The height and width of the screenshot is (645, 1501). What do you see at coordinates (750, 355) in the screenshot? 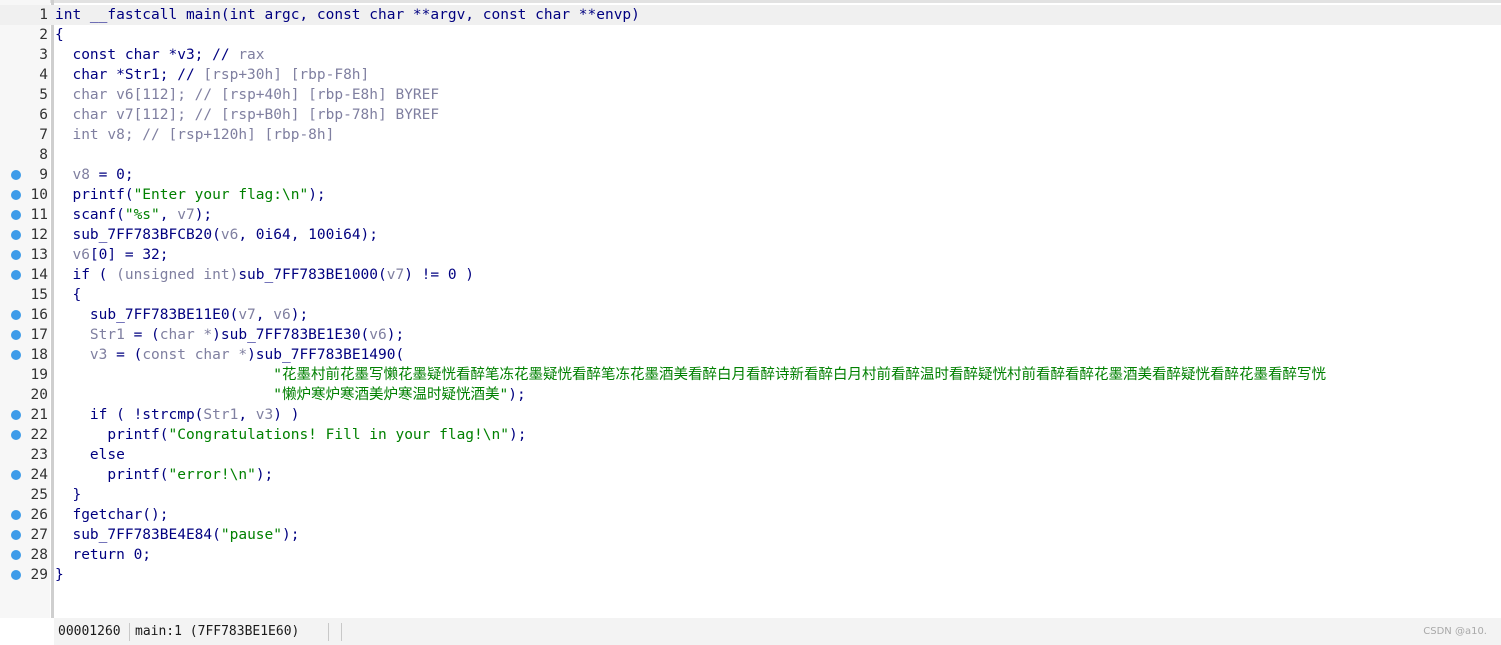
I see `code-line: 18 v3 = (const char *)sub_7FF783BE1490(` at bounding box center [750, 355].